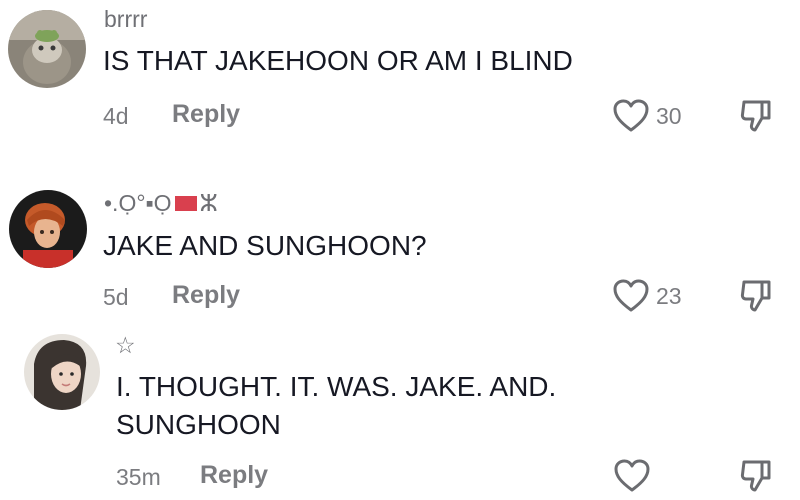  I want to click on girl-avatar-icon, so click(62, 372).